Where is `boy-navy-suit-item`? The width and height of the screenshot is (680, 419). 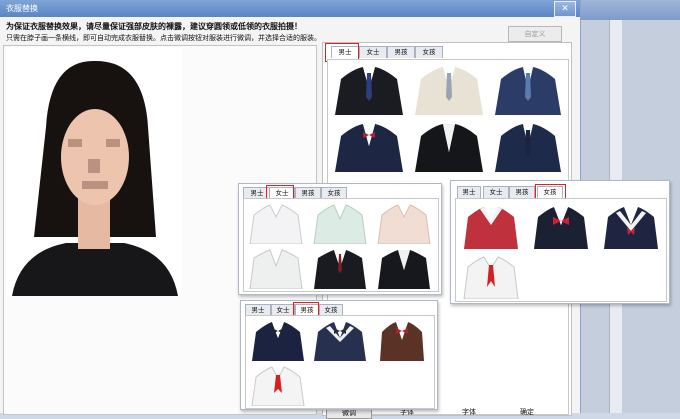
boy-navy-suit-item is located at coordinates (278, 339).